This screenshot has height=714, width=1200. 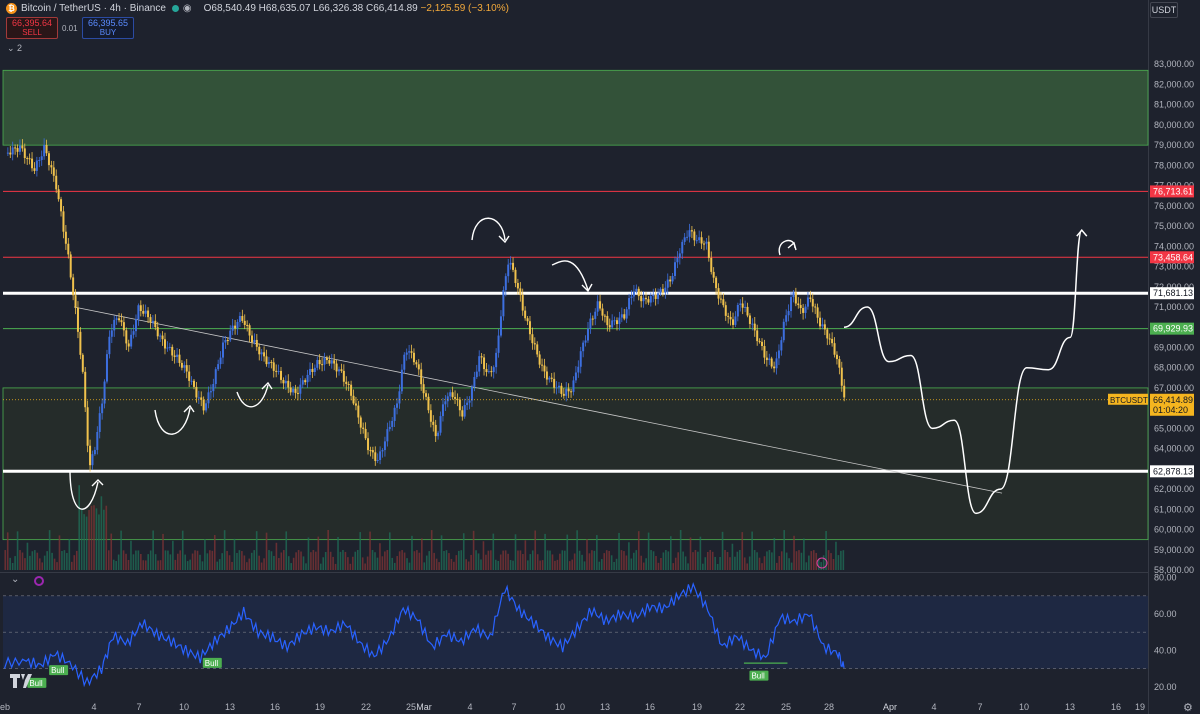 I want to click on bull-label: Bull, so click(x=212, y=663).